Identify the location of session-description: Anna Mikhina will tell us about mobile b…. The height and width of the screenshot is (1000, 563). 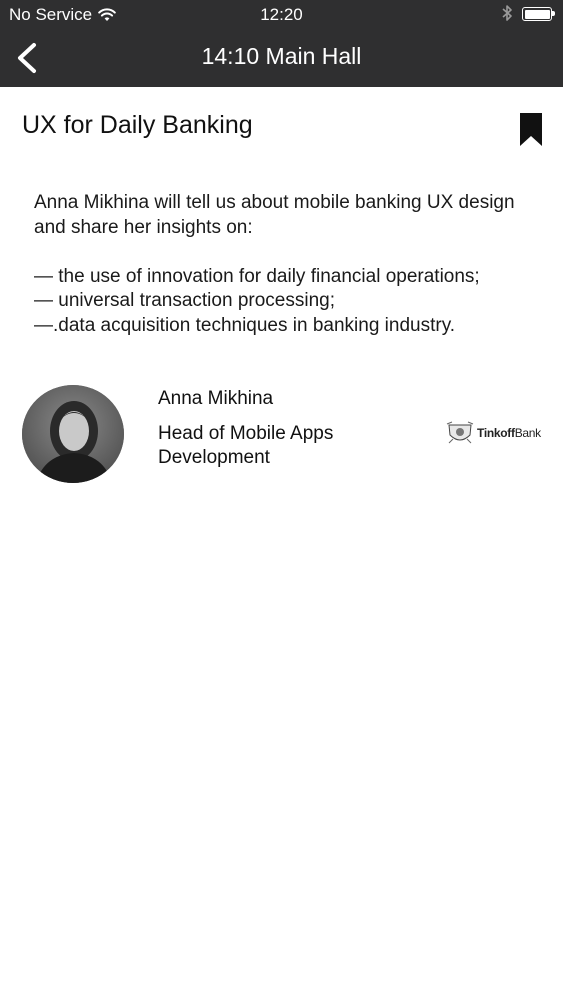
(284, 264).